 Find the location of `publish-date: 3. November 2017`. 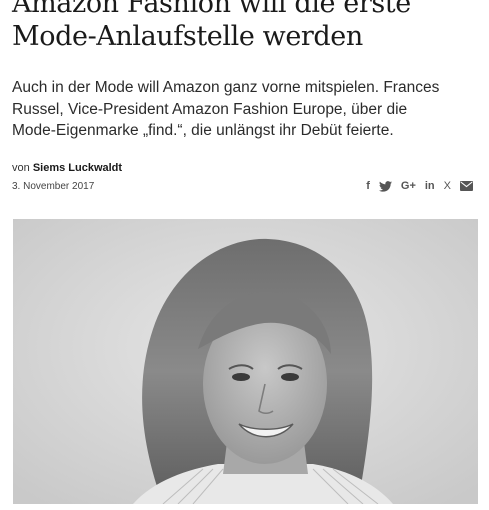

publish-date: 3. November 2017 is located at coordinates (53, 186).